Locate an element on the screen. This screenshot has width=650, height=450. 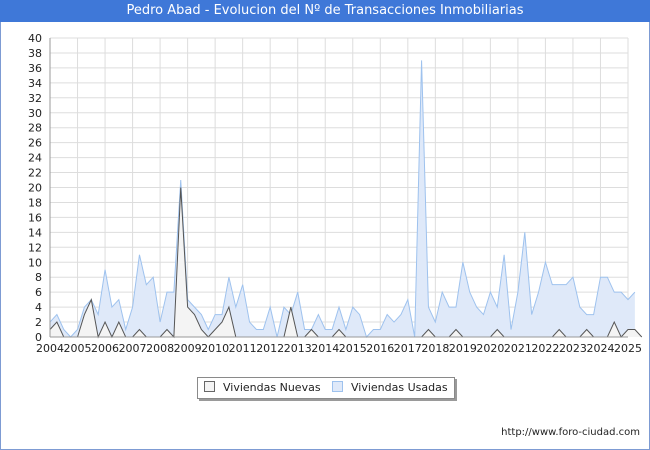
y-tick-label: 16 is located at coordinates (35, 217).